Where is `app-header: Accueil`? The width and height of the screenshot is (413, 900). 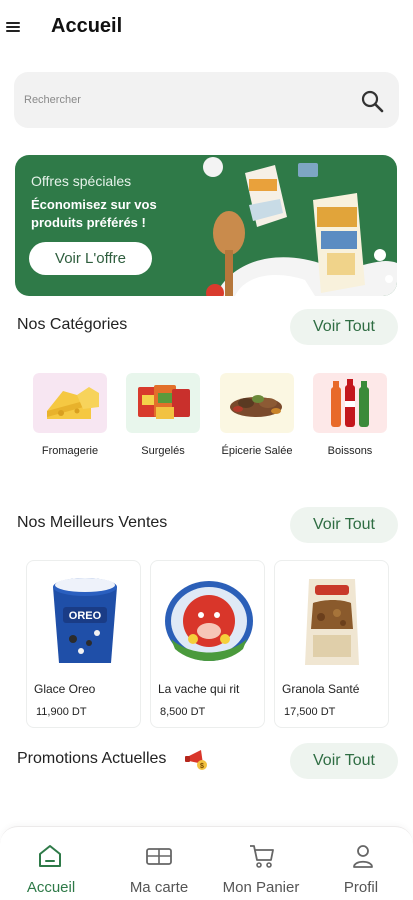
app-header: Accueil is located at coordinates (206, 28).